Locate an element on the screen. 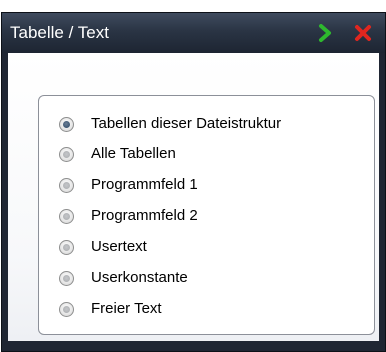 This screenshot has width=386, height=352. window-title: Tabelle / Text is located at coordinates (59, 32).